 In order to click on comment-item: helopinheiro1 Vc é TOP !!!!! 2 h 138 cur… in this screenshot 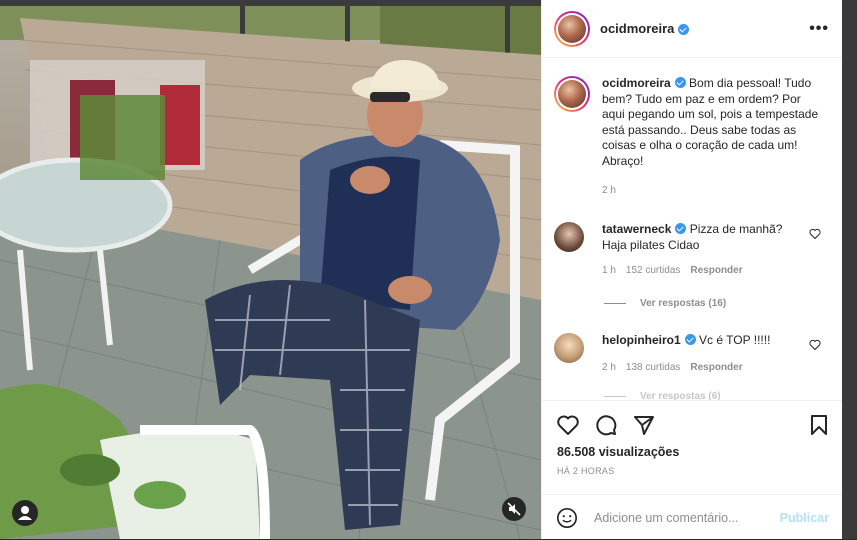, I will do `click(696, 354)`.